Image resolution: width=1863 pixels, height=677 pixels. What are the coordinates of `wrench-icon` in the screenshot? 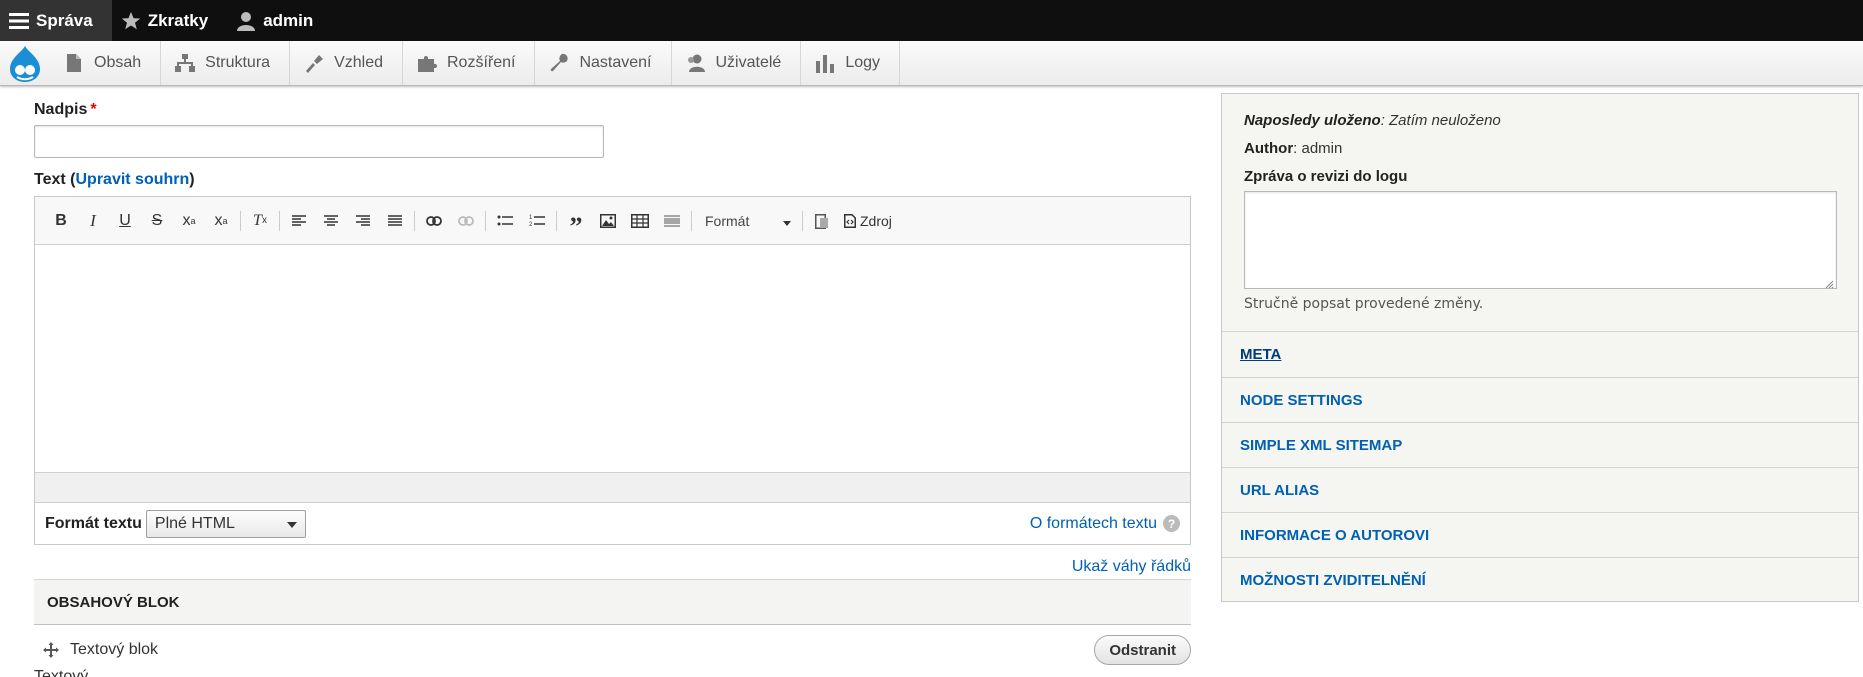 It's located at (559, 63).